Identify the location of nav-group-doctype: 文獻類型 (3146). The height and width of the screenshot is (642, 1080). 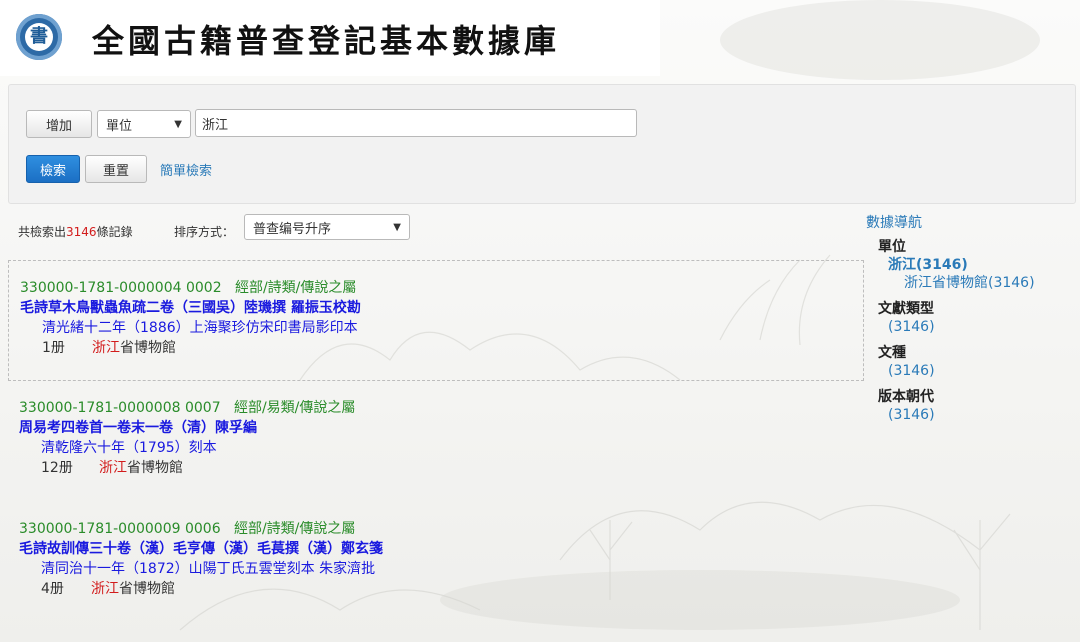
(977, 318).